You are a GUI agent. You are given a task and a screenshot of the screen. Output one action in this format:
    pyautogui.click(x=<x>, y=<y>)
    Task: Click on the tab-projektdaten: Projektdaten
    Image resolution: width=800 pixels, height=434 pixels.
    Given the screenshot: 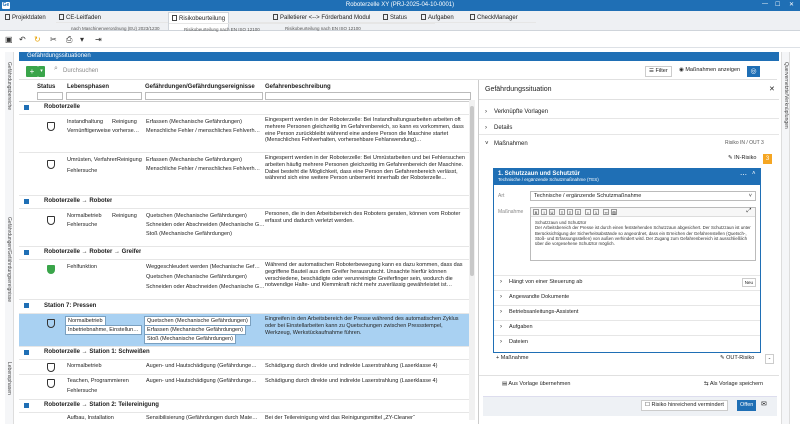 What is the action you would take?
    pyautogui.click(x=25, y=21)
    